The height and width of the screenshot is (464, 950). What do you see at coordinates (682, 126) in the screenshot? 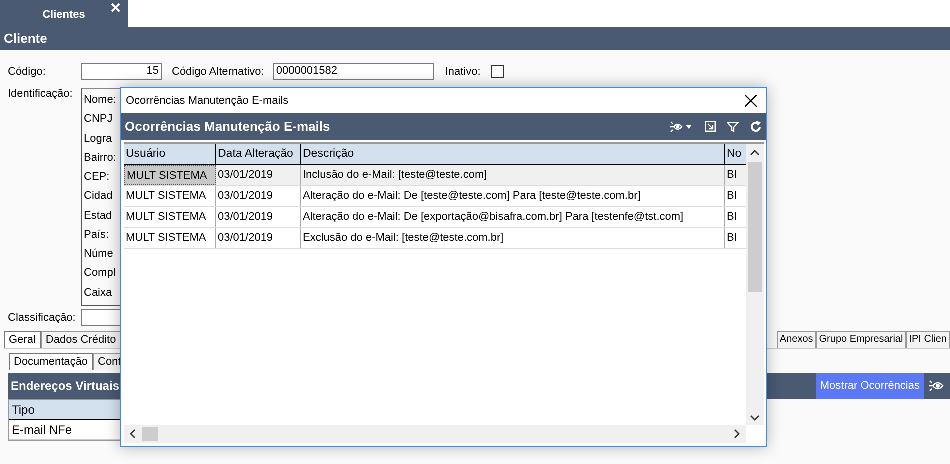
I see `eye-dropdown-icon` at bounding box center [682, 126].